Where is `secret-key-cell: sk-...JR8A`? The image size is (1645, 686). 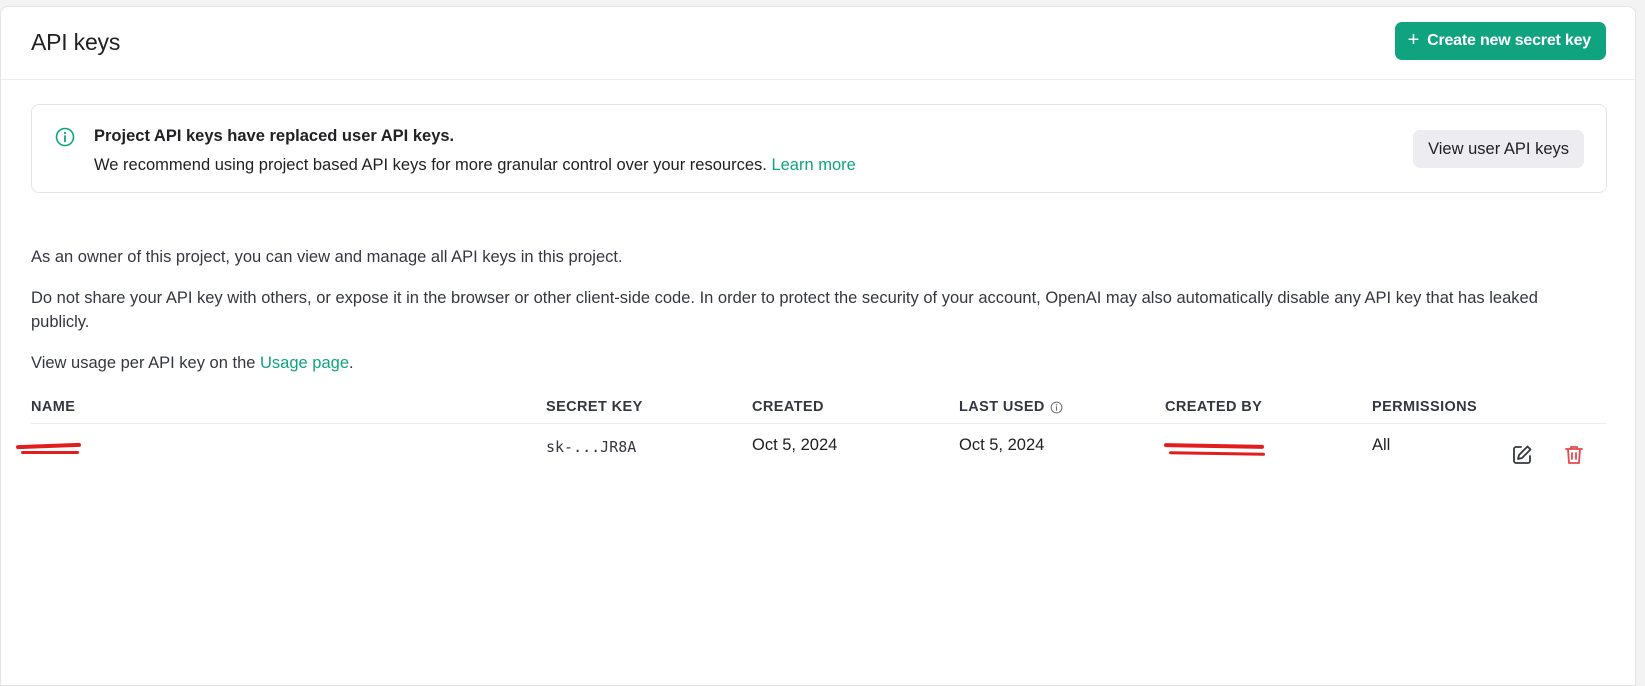
secret-key-cell: sk-...JR8A is located at coordinates (591, 447).